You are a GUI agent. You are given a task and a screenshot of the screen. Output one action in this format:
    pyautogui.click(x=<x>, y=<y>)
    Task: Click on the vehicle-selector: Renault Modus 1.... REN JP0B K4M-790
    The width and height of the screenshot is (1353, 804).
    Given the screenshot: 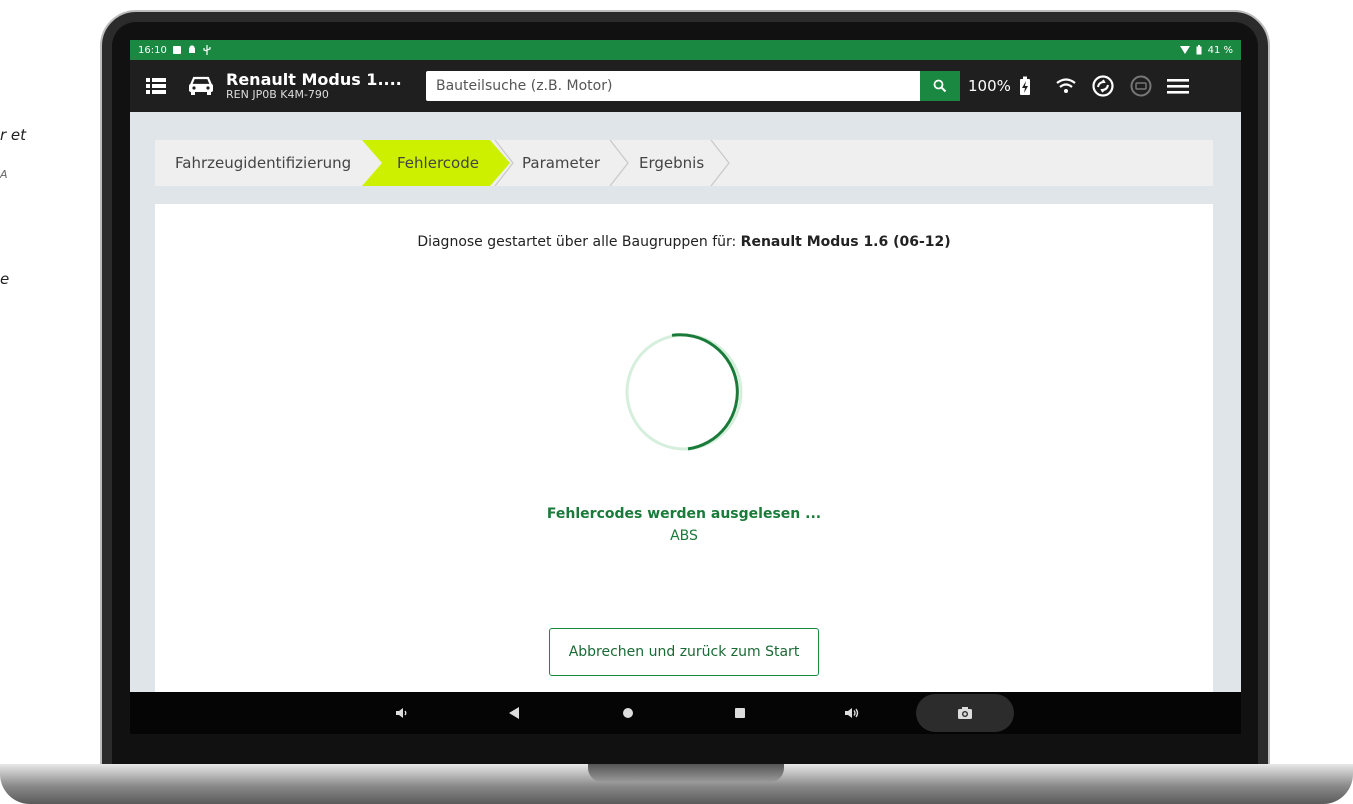 What is the action you would take?
    pyautogui.click(x=295, y=85)
    